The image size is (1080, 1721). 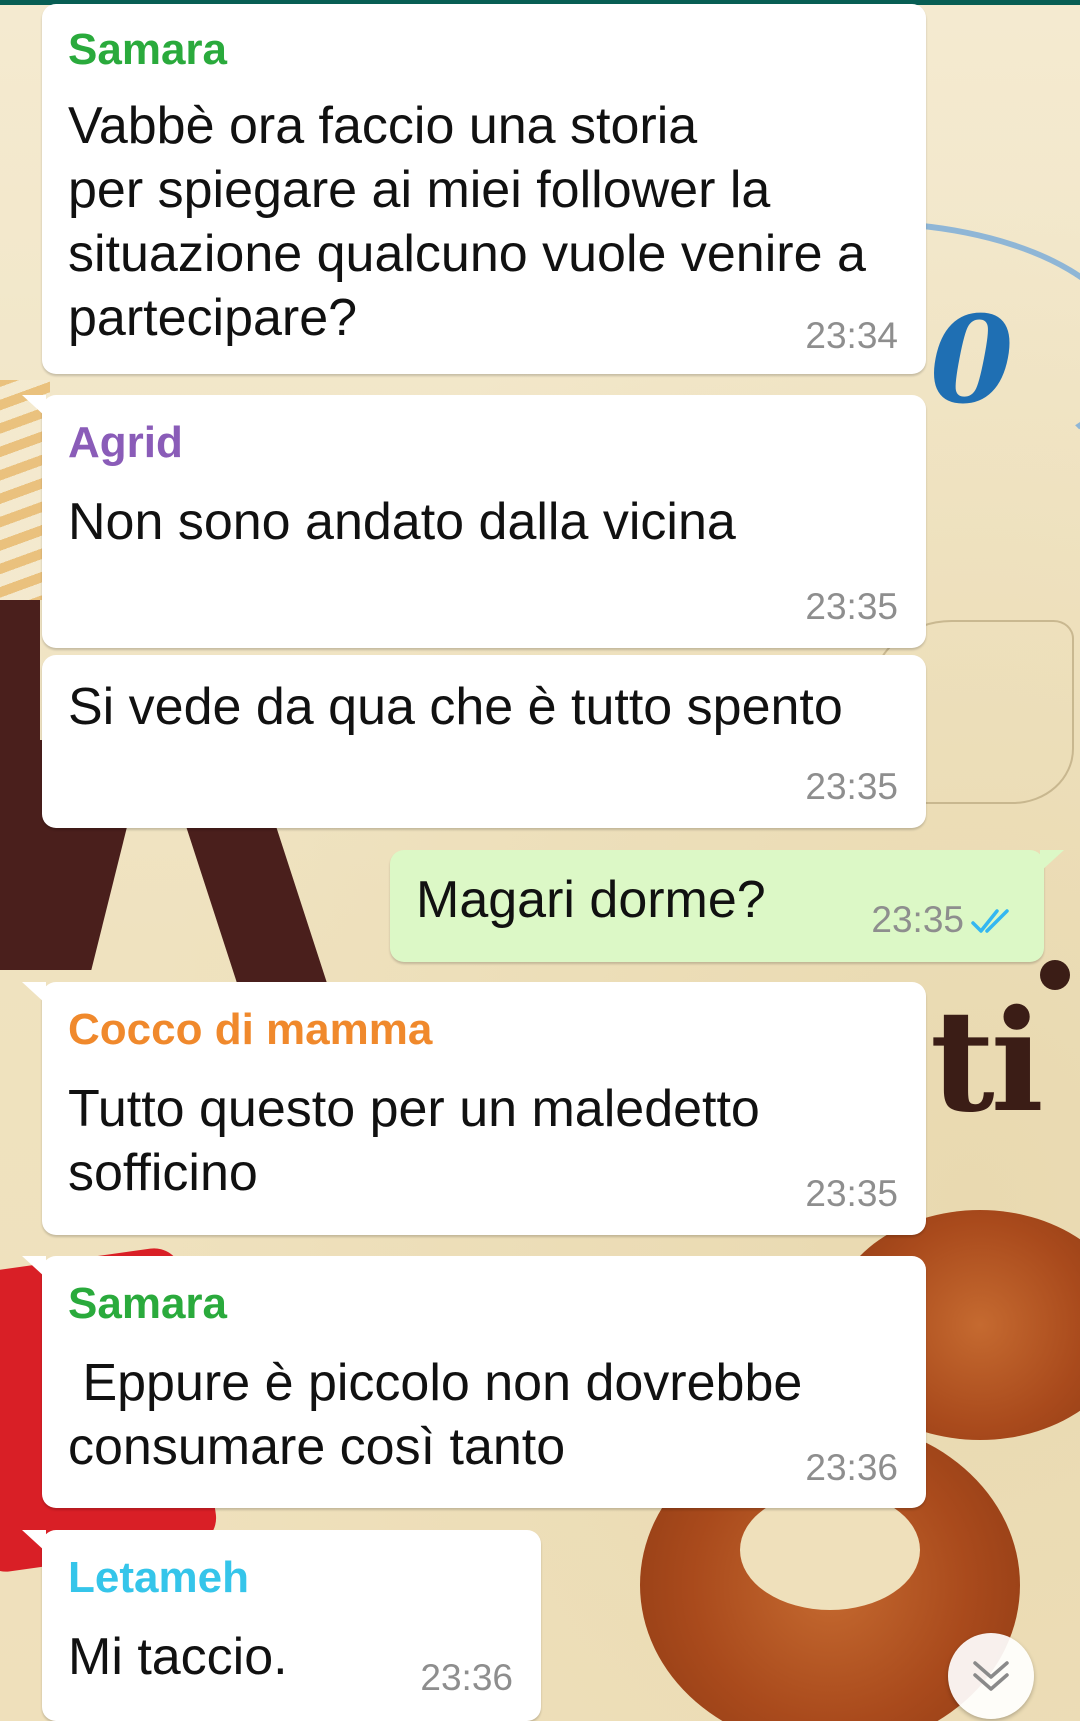 I want to click on message-text: Mi taccio., so click(x=178, y=1657).